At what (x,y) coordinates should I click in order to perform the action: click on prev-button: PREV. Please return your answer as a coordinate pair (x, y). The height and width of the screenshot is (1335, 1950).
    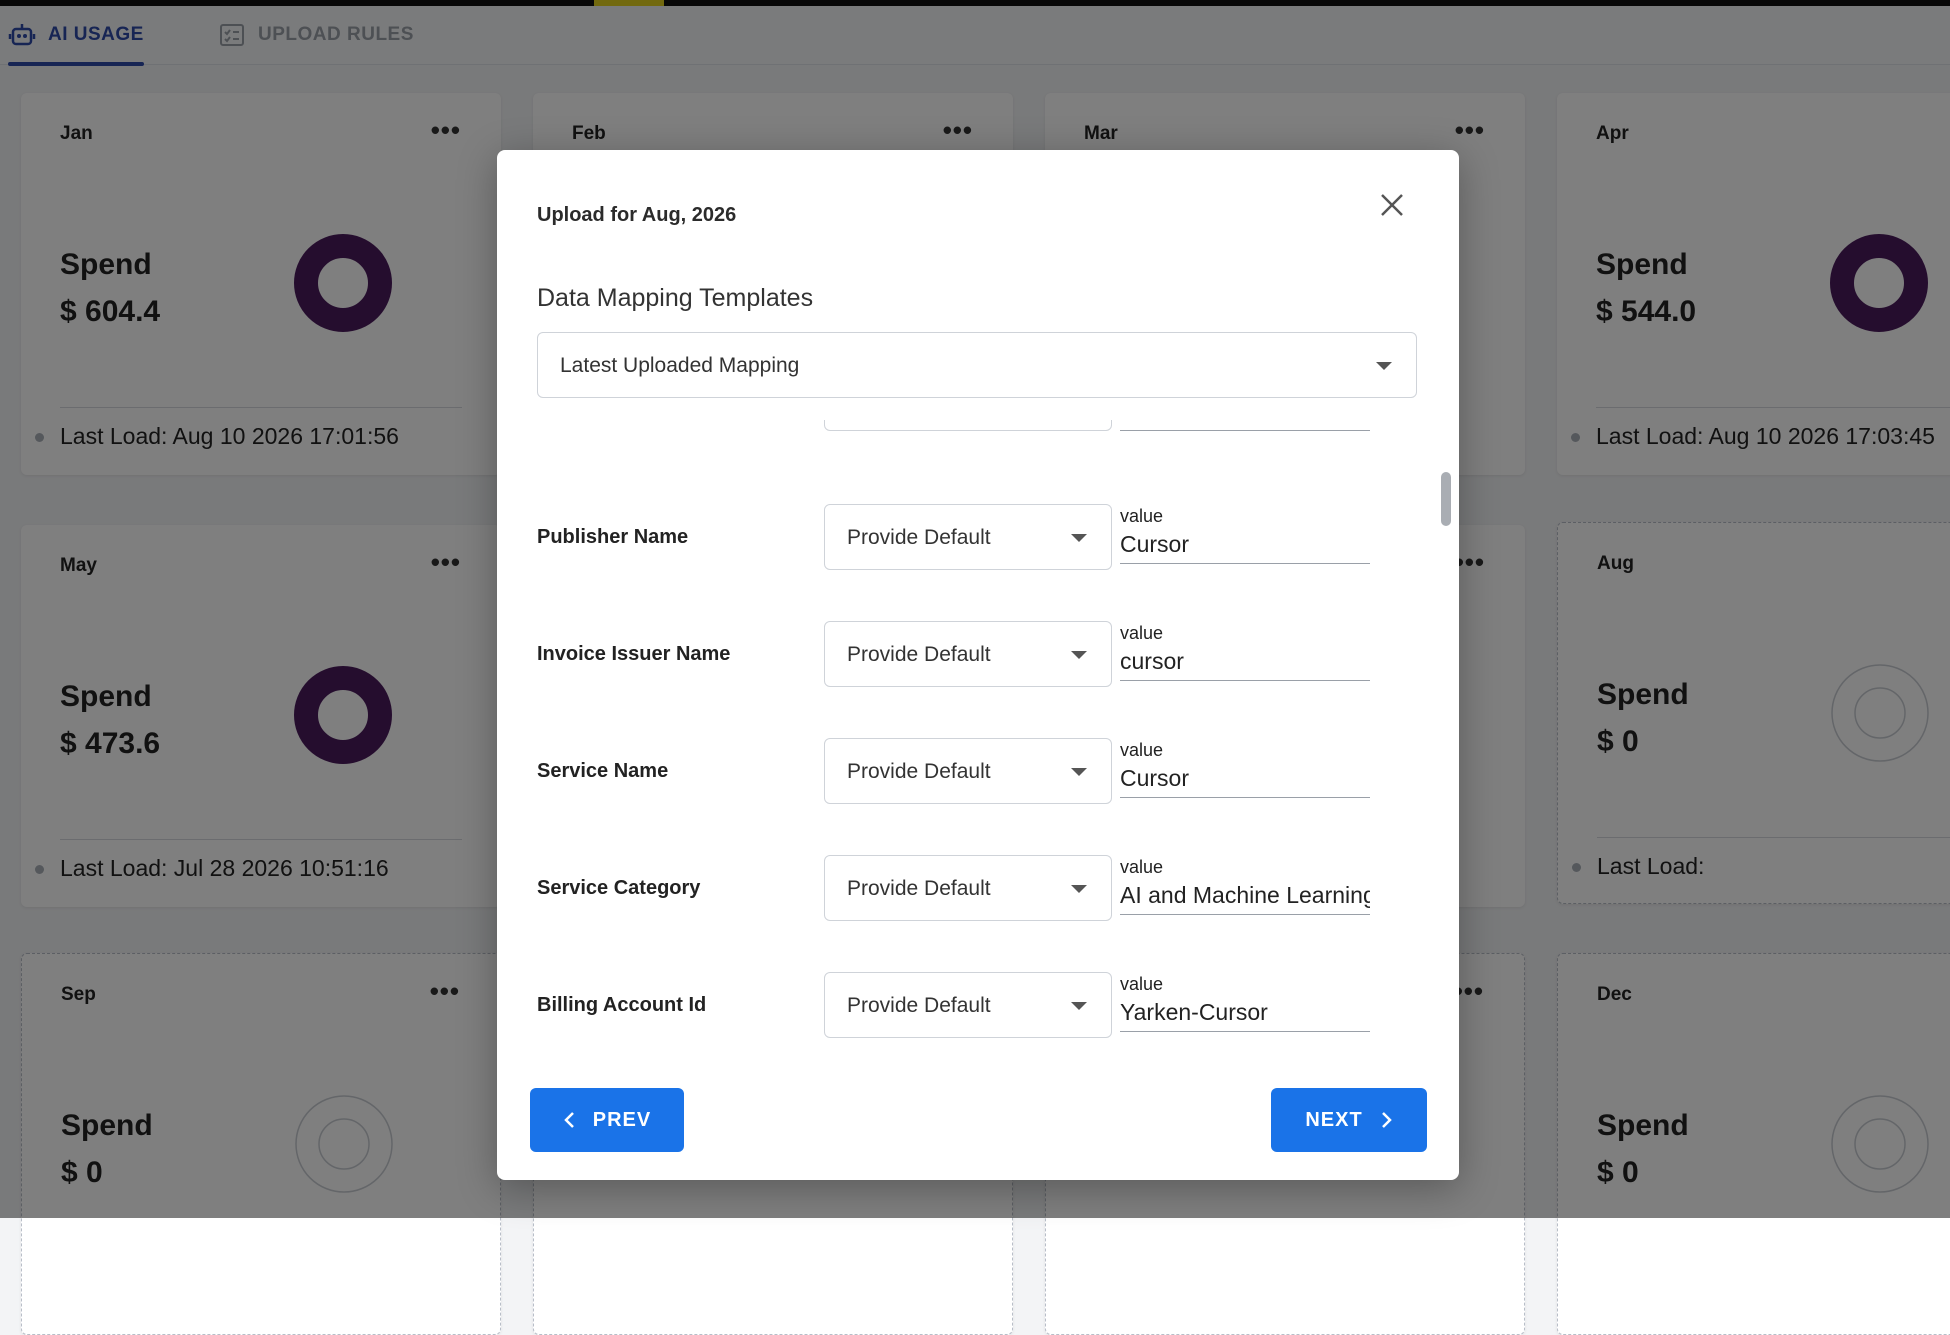
    Looking at the image, I should click on (607, 1120).